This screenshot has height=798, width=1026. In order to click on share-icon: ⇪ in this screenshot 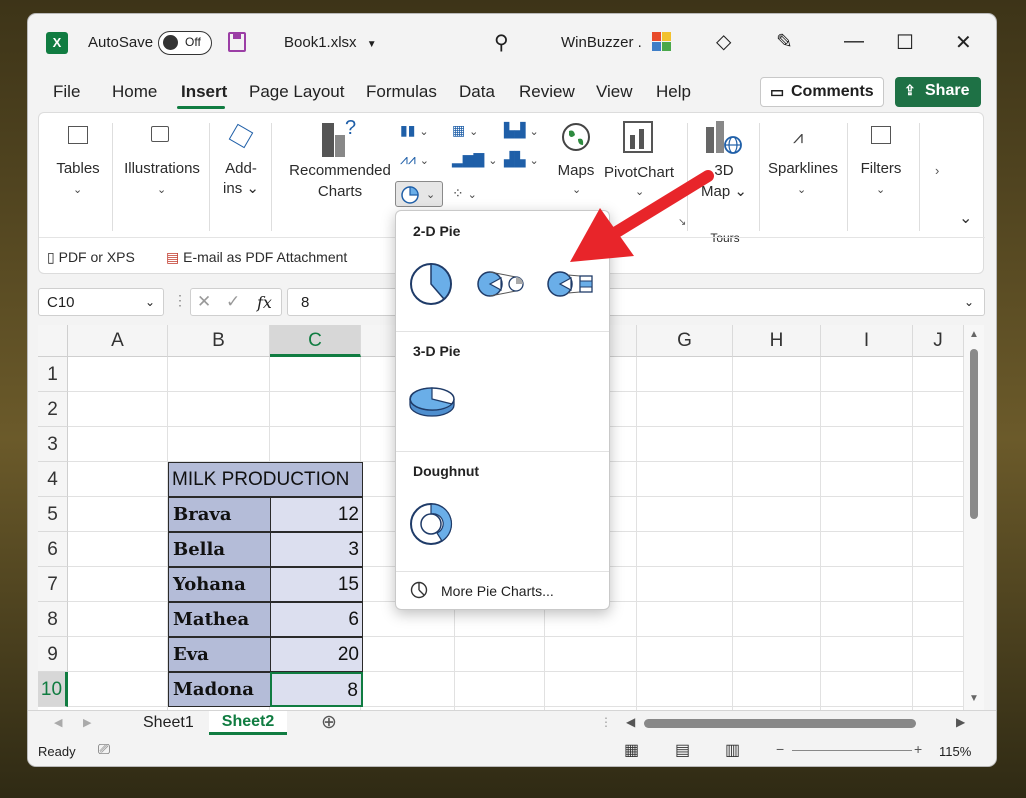, I will do `click(910, 90)`.